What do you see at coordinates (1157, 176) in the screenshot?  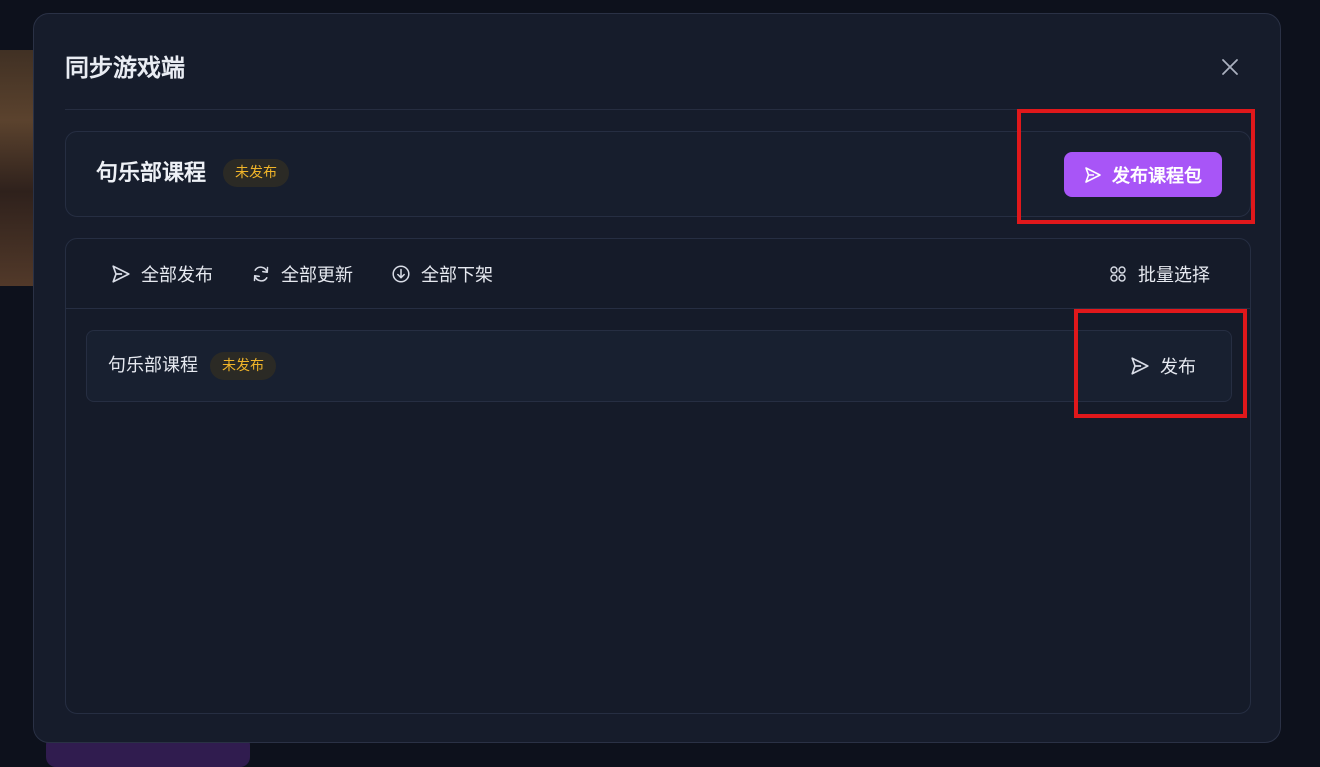 I see `publish-package-label: 发布课程包` at bounding box center [1157, 176].